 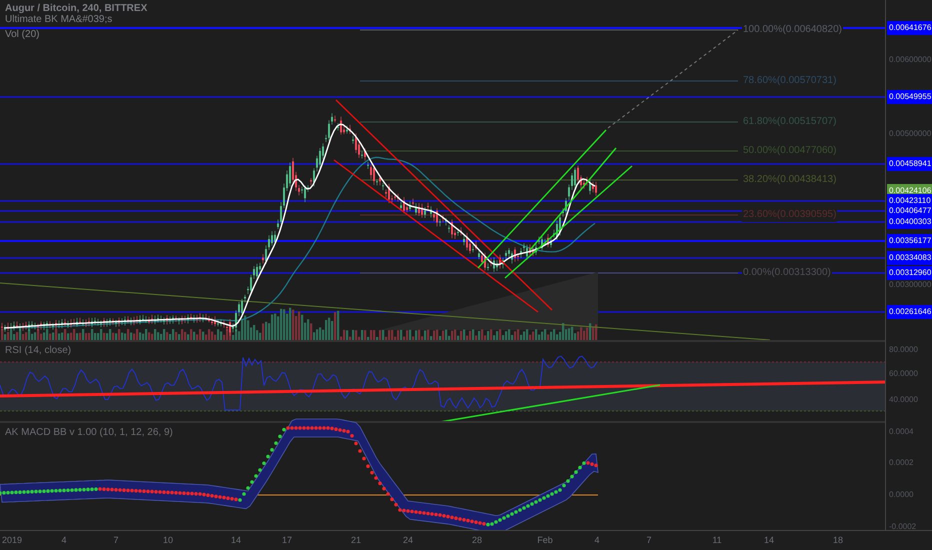 I want to click on price-axis-label: 0.00356177, so click(x=909, y=241).